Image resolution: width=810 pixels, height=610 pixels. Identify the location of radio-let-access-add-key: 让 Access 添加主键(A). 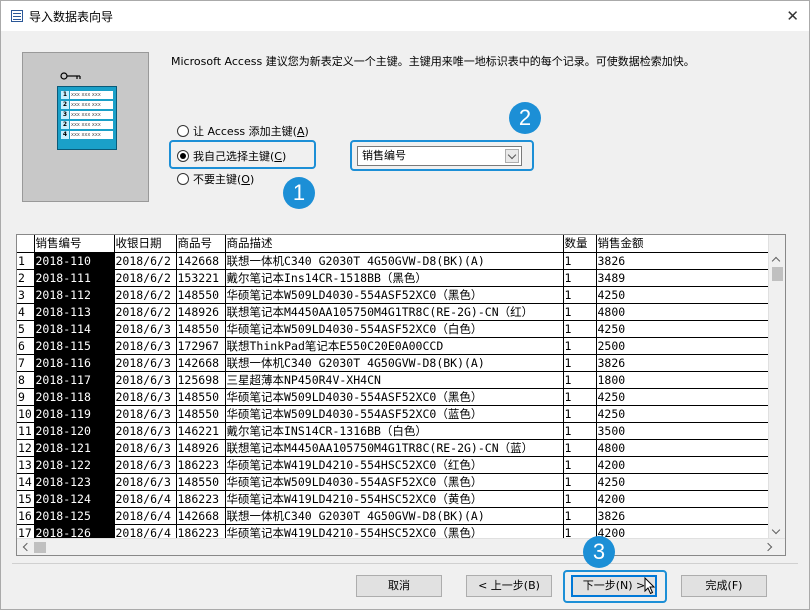
(243, 131).